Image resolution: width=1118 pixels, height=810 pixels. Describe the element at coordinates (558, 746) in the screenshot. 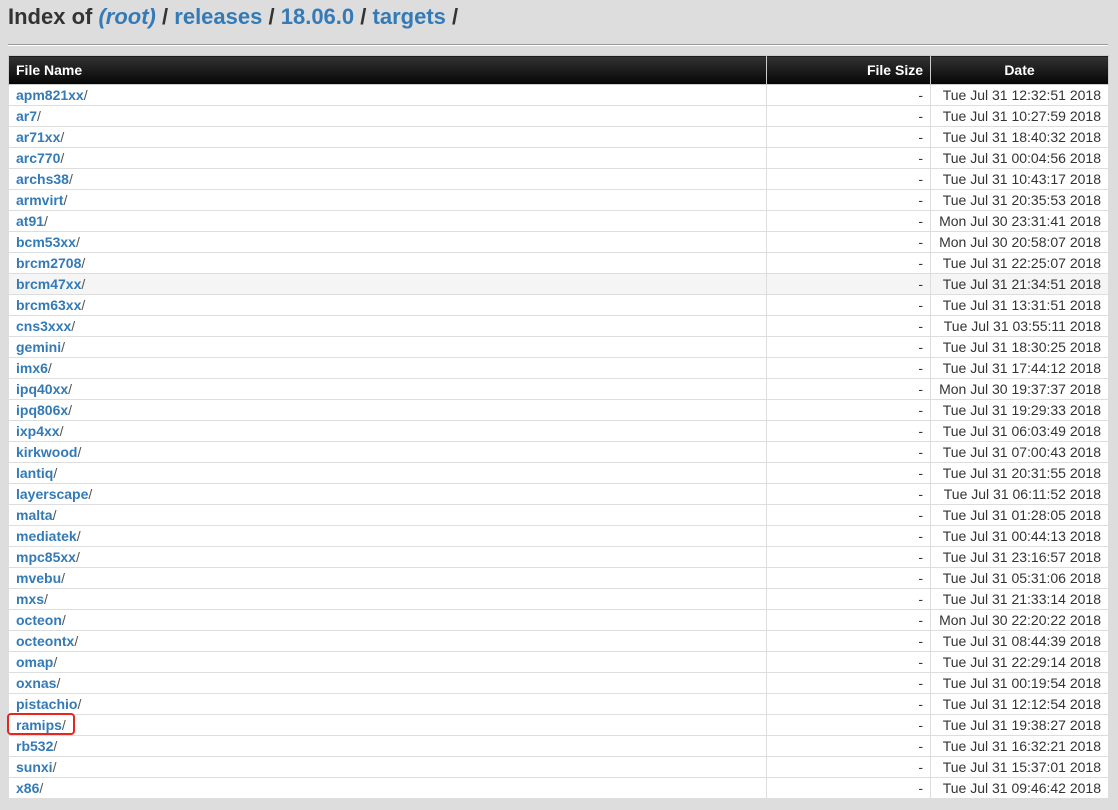

I see `table-row: rb532/- Tue Jul 31 16:32:21 2018` at that location.